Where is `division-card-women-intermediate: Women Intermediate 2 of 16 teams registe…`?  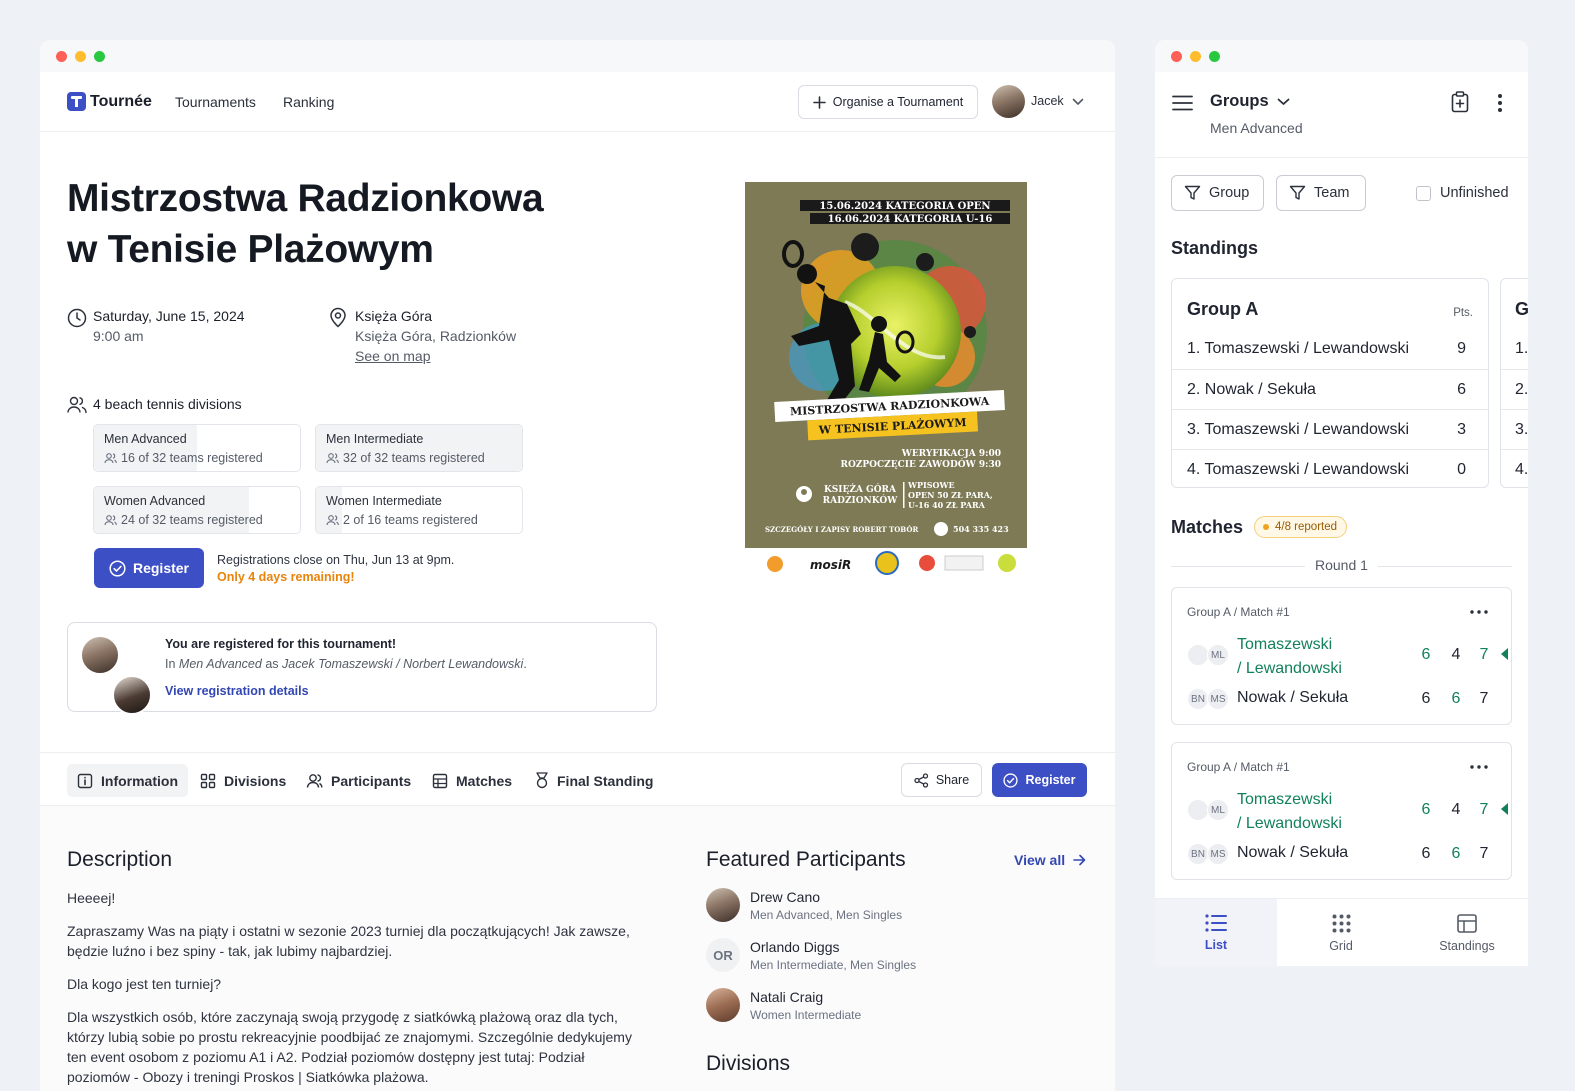 division-card-women-intermediate: Women Intermediate 2 of 16 teams registe… is located at coordinates (419, 510).